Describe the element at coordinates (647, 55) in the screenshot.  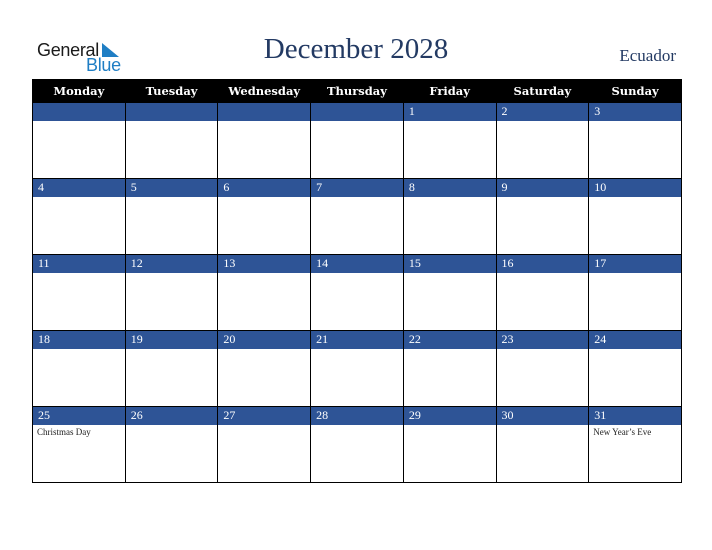
I see `country-label: Ecuador` at that location.